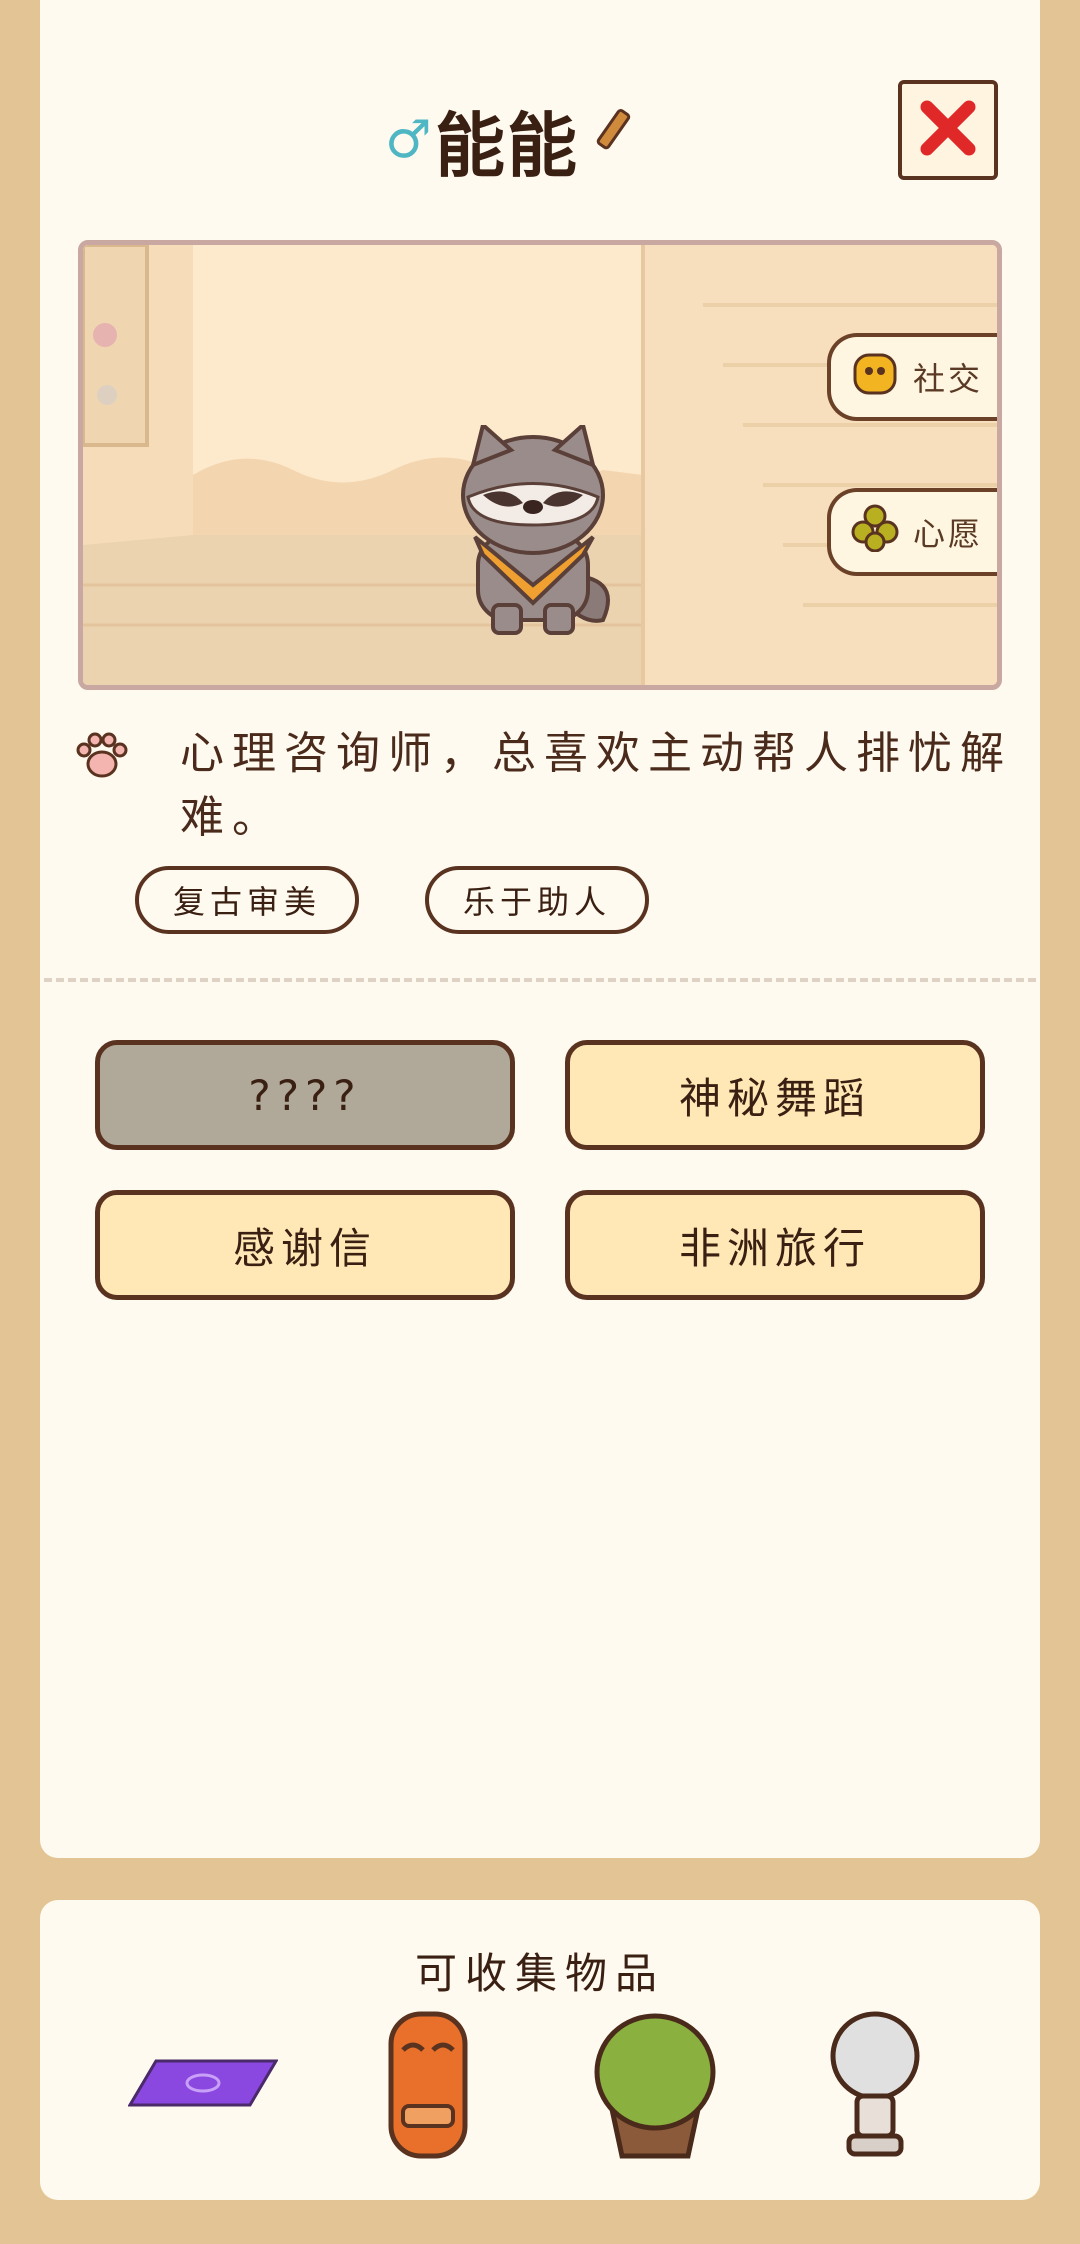  I want to click on social-button-label: 社交, so click(948, 379).